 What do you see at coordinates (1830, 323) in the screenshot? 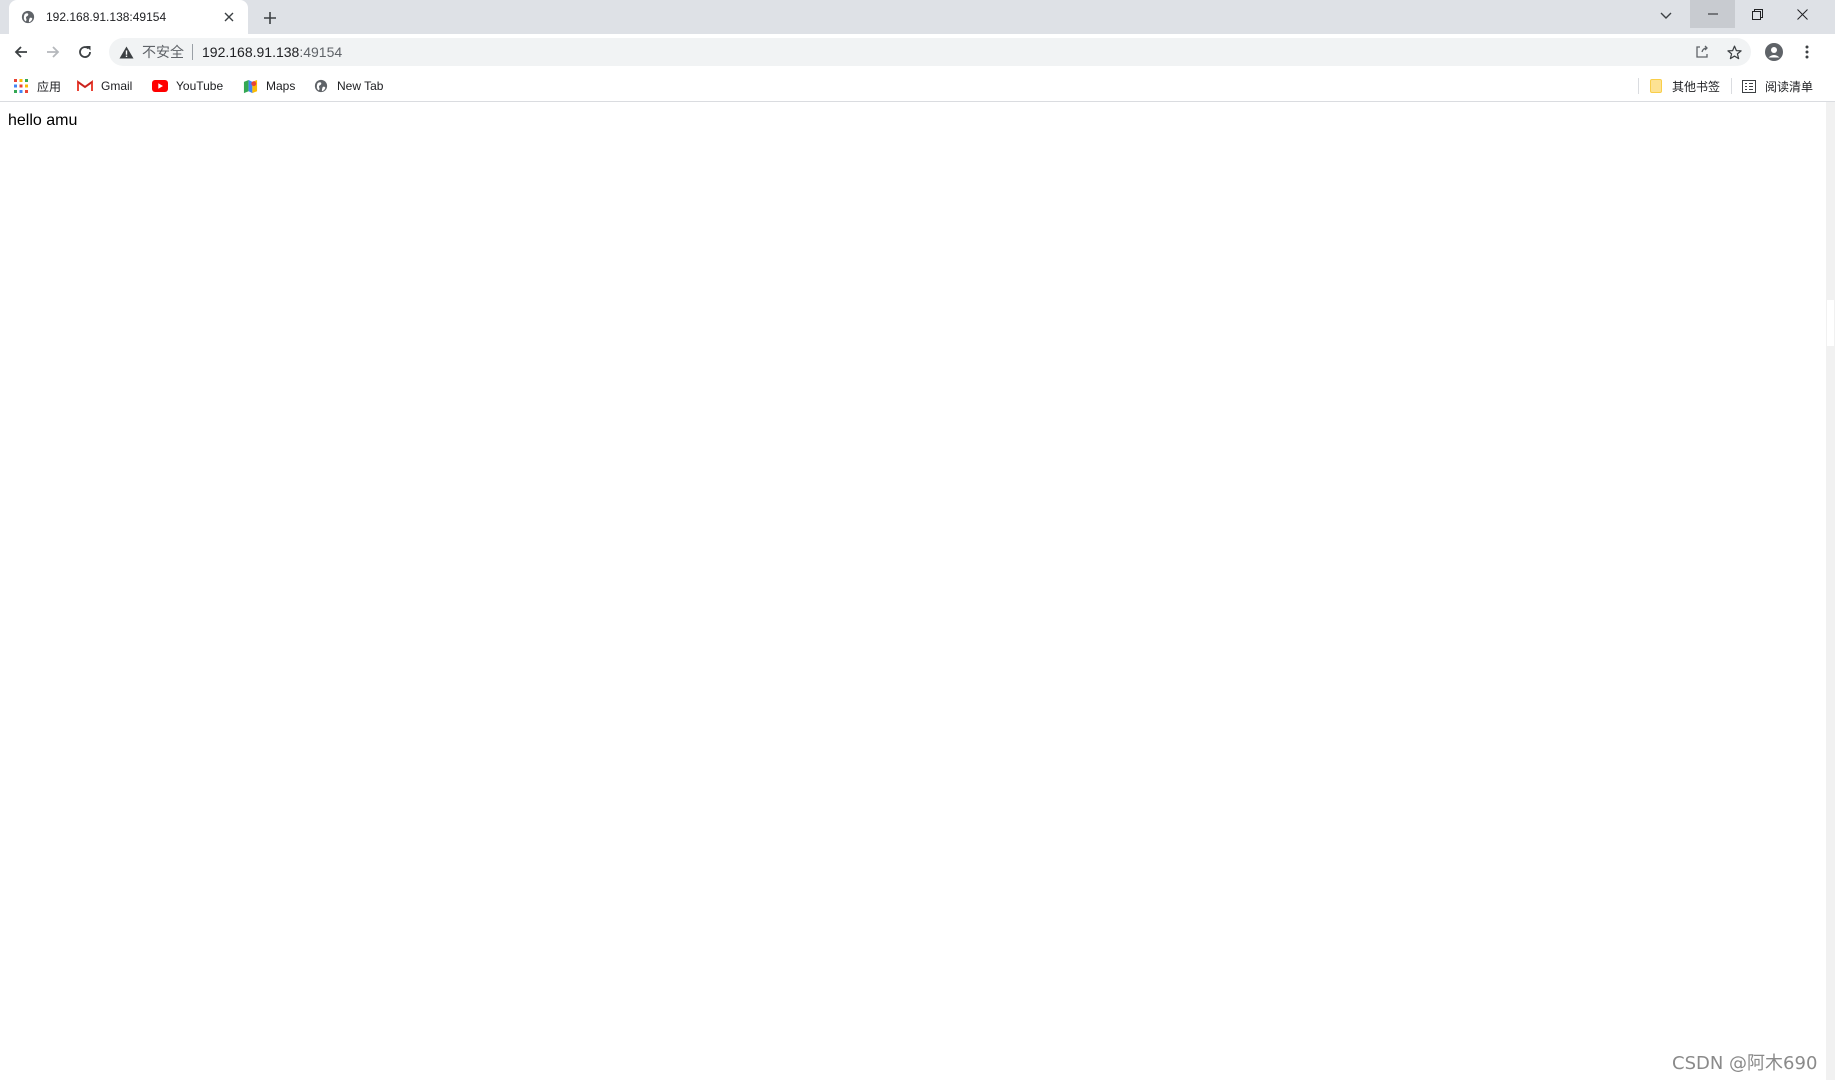
I see `scrollbar-thumb` at bounding box center [1830, 323].